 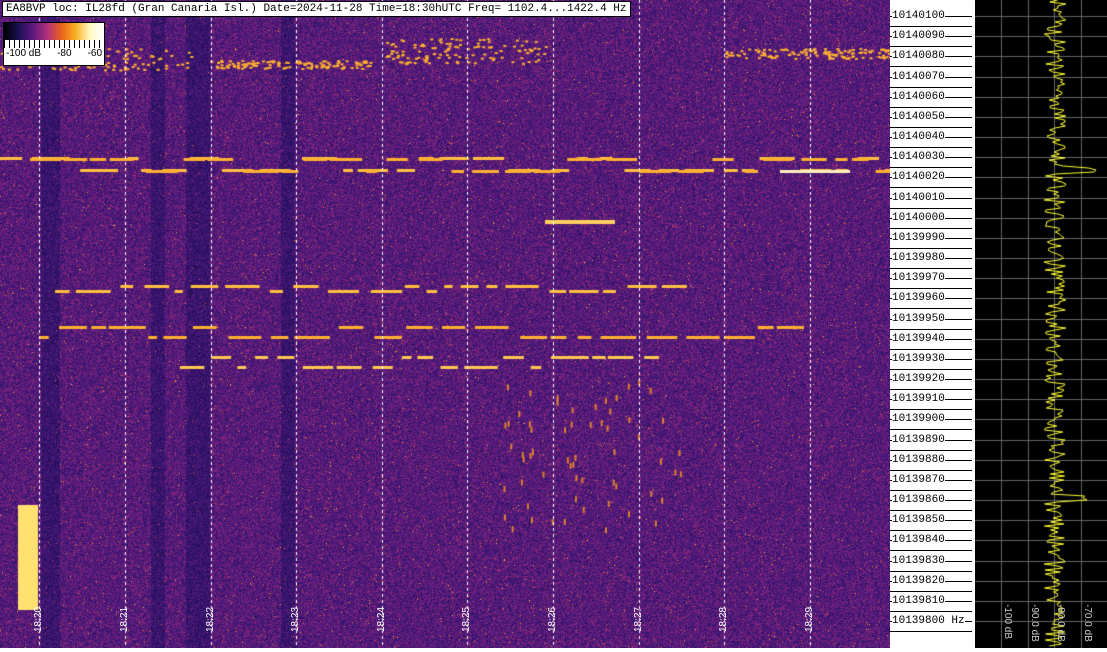 I want to click on y-tick-label: 10140050, so click(x=918, y=116).